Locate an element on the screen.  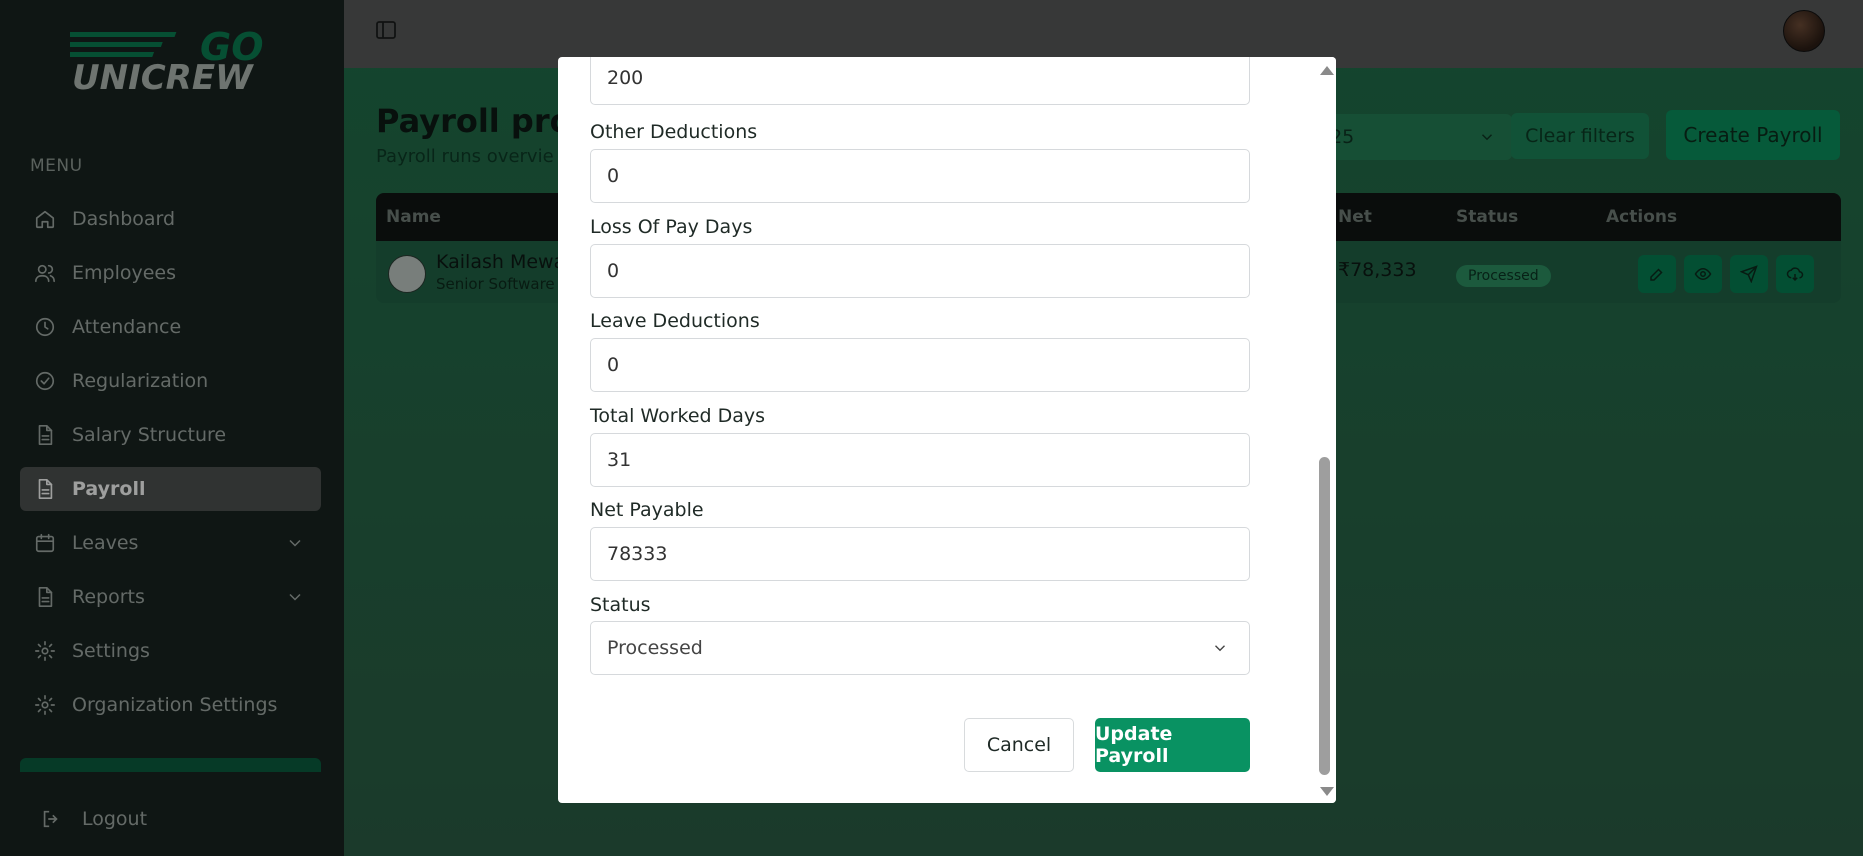
loss-of-pay-days-label: Loss Of Pay Days is located at coordinates (671, 227).